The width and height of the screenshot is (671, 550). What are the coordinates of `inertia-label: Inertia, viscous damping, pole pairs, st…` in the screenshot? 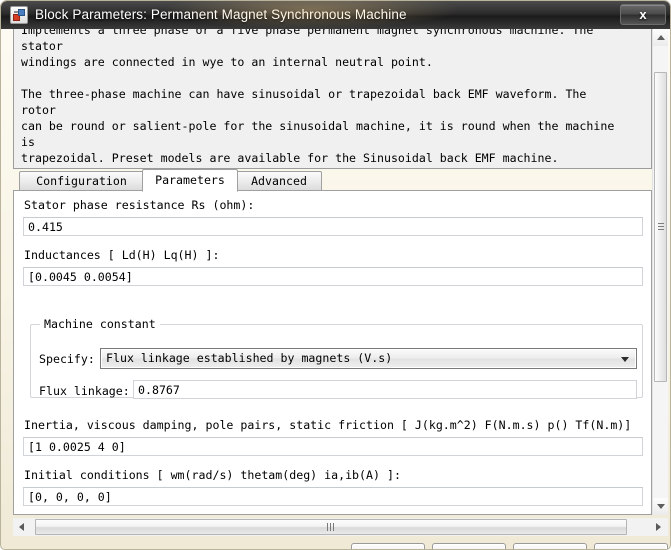 It's located at (328, 425).